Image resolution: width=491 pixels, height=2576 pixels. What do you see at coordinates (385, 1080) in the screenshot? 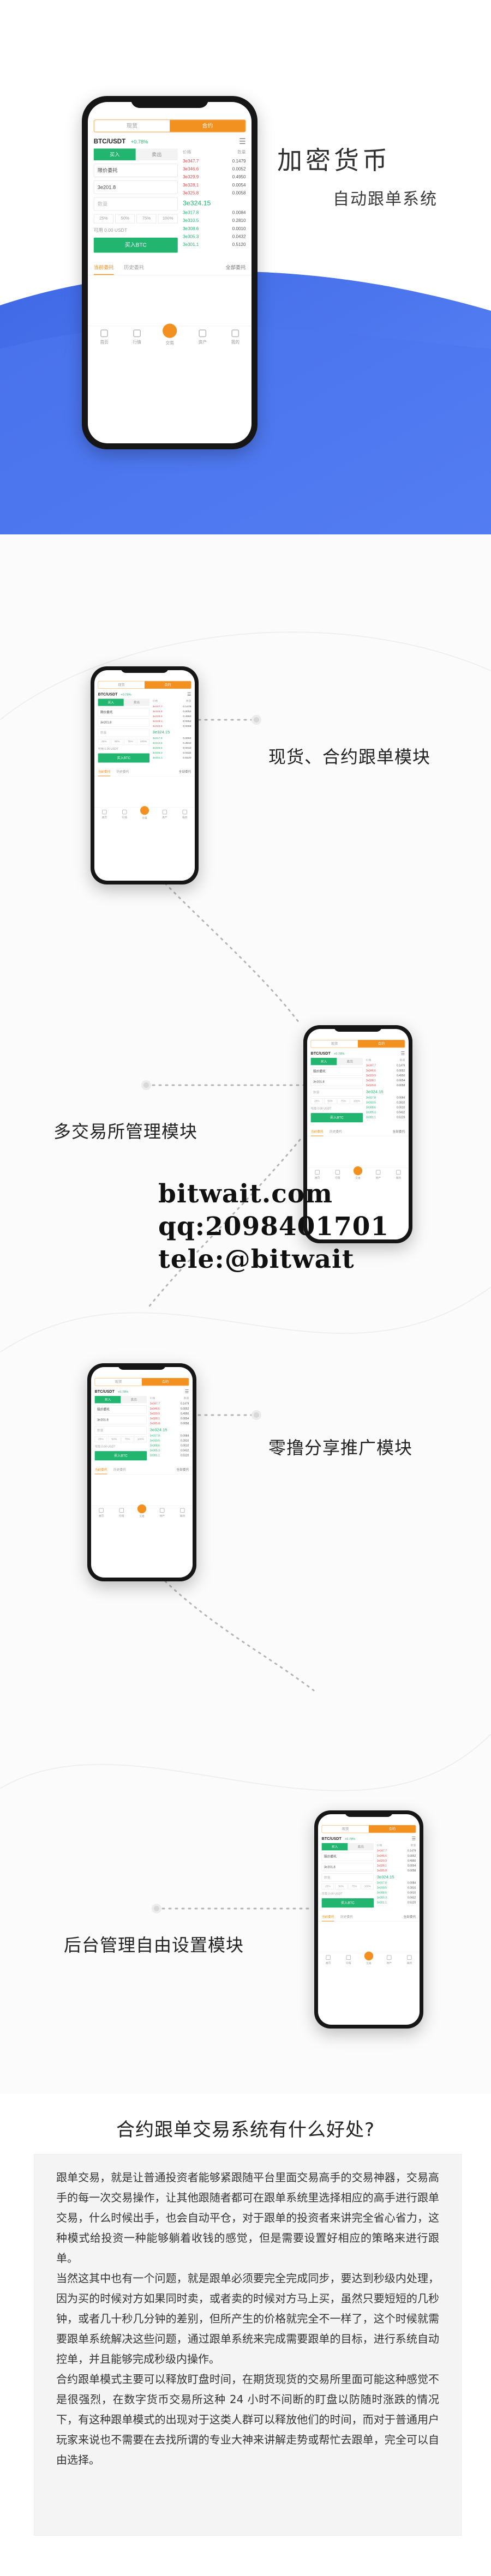
I see `orderbook-row: 3e328.1 0.0054` at bounding box center [385, 1080].